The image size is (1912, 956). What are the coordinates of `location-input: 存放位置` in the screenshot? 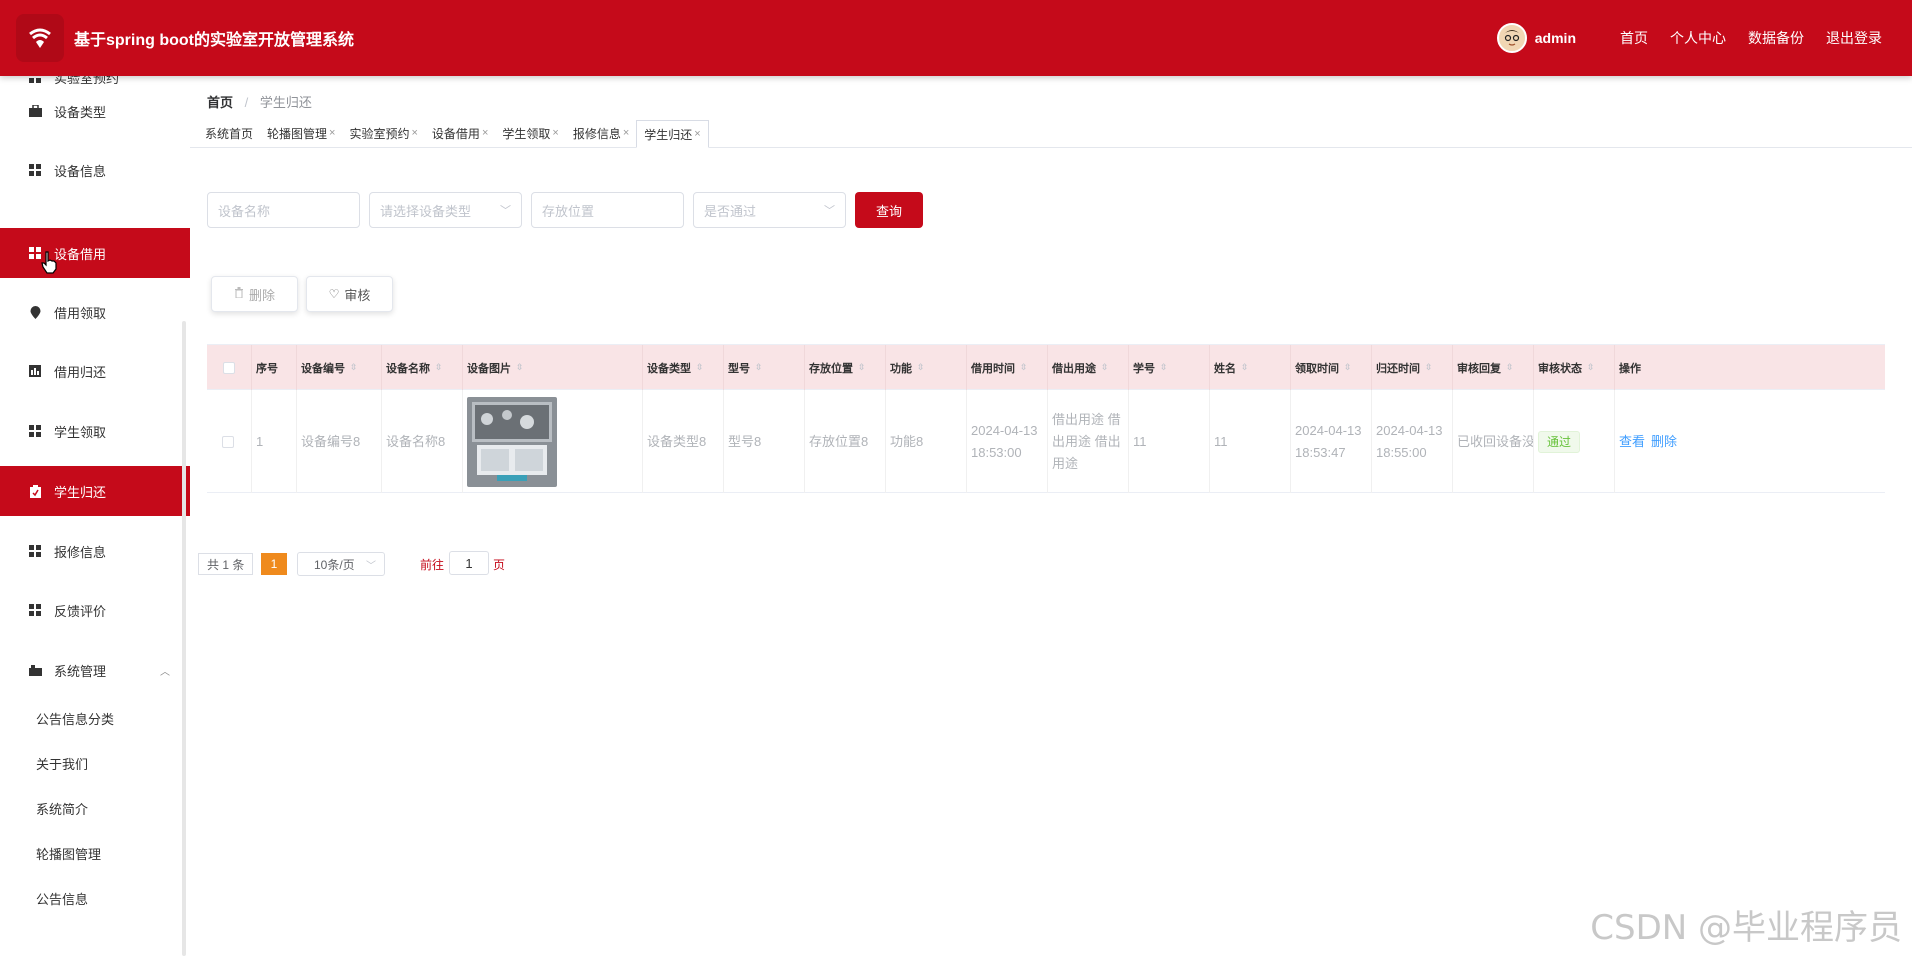 It's located at (607, 210).